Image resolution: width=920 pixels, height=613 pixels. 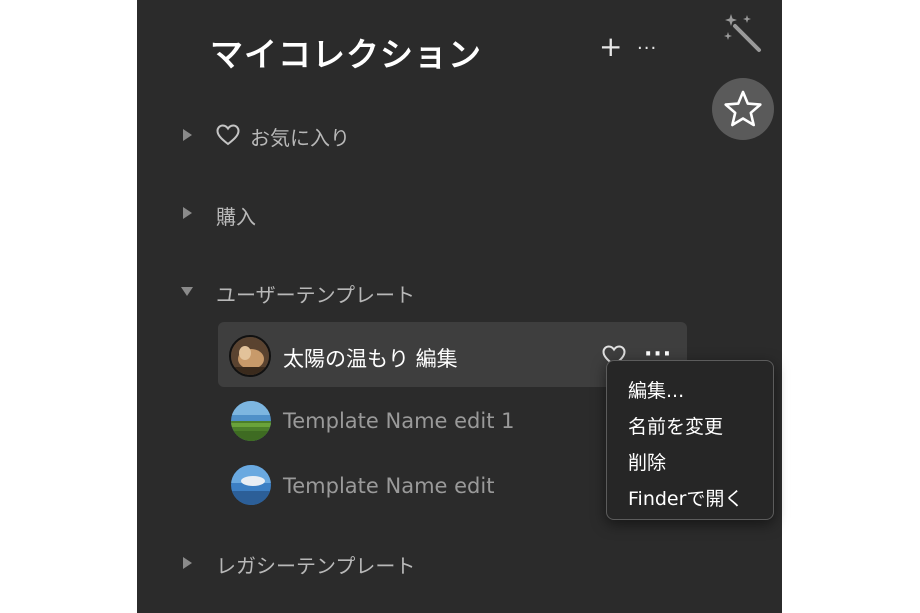 I want to click on star-icon, so click(x=743, y=108).